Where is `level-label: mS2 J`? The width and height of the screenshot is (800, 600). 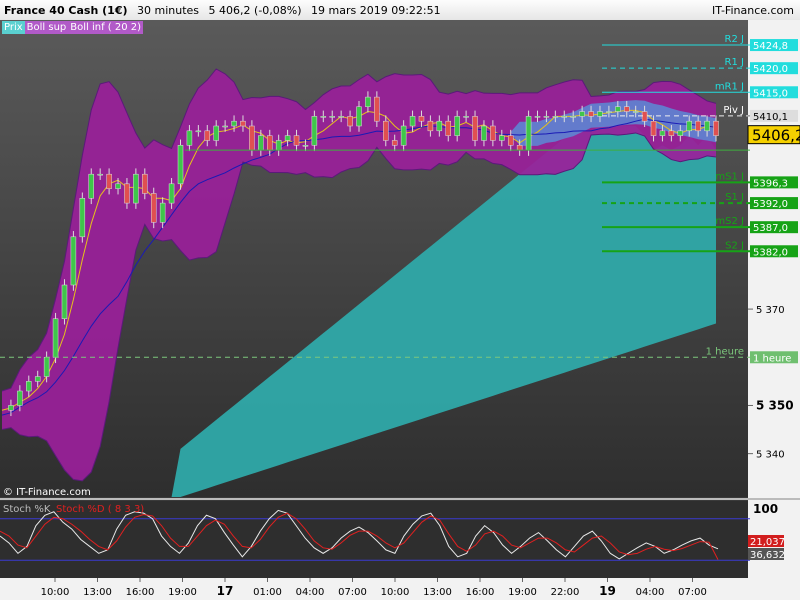 level-label: mS2 J is located at coordinates (729, 221).